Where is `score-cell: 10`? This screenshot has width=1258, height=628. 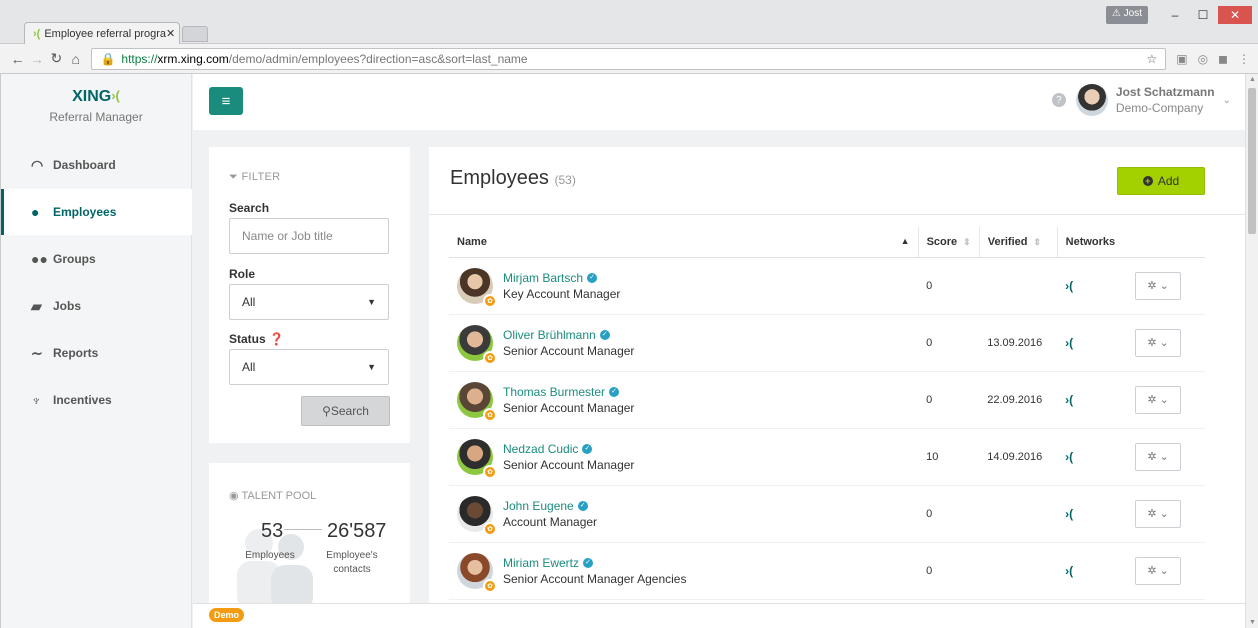 score-cell: 10 is located at coordinates (949, 457).